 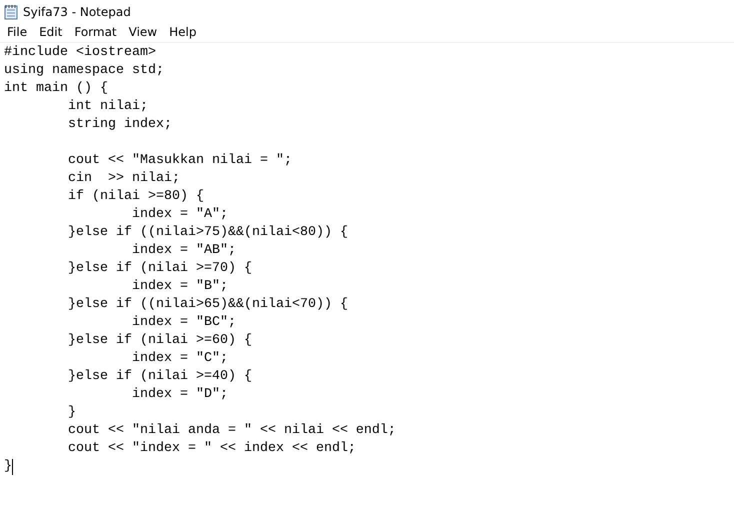 I want to click on code-line: string index;, so click(x=119, y=125).